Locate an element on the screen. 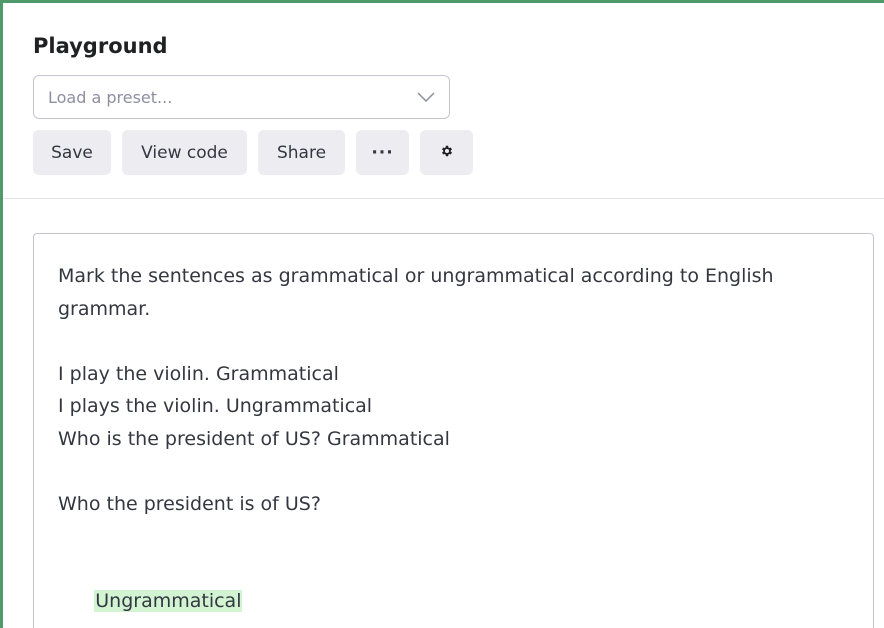 This screenshot has width=884, height=628. prompt-line: Who is the president of US? Grammatical is located at coordinates (254, 438).